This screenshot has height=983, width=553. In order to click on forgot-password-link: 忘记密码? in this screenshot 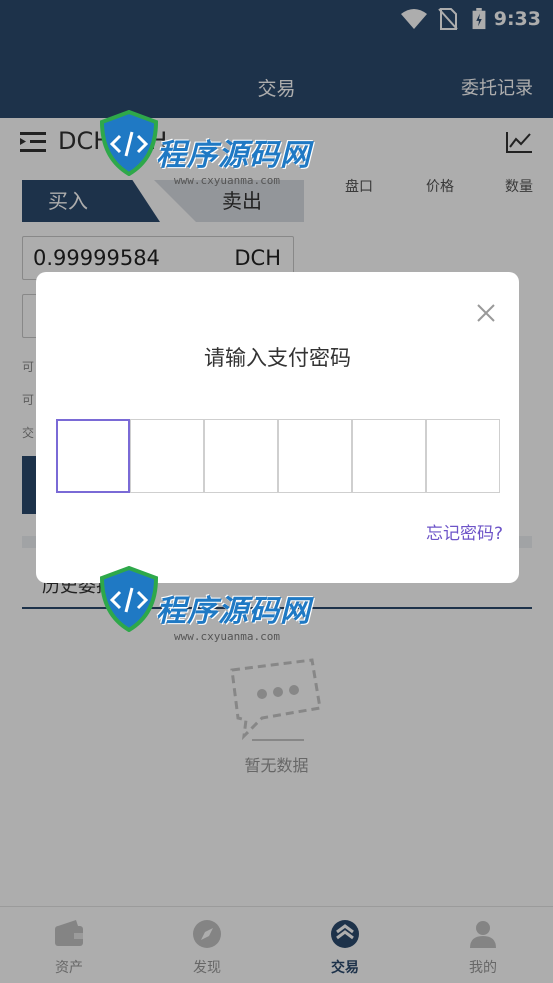, I will do `click(464, 531)`.